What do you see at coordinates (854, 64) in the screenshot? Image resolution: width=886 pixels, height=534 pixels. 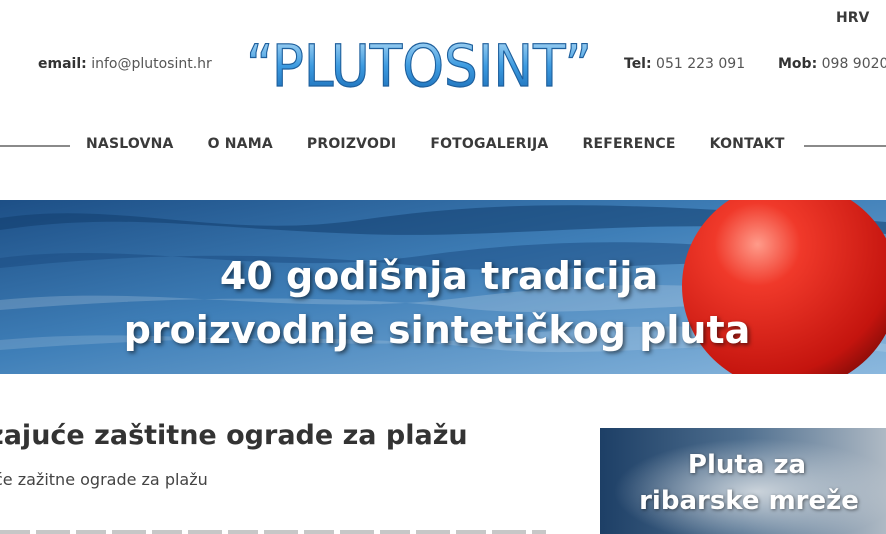 I see `mob-value: 098 9020` at bounding box center [854, 64].